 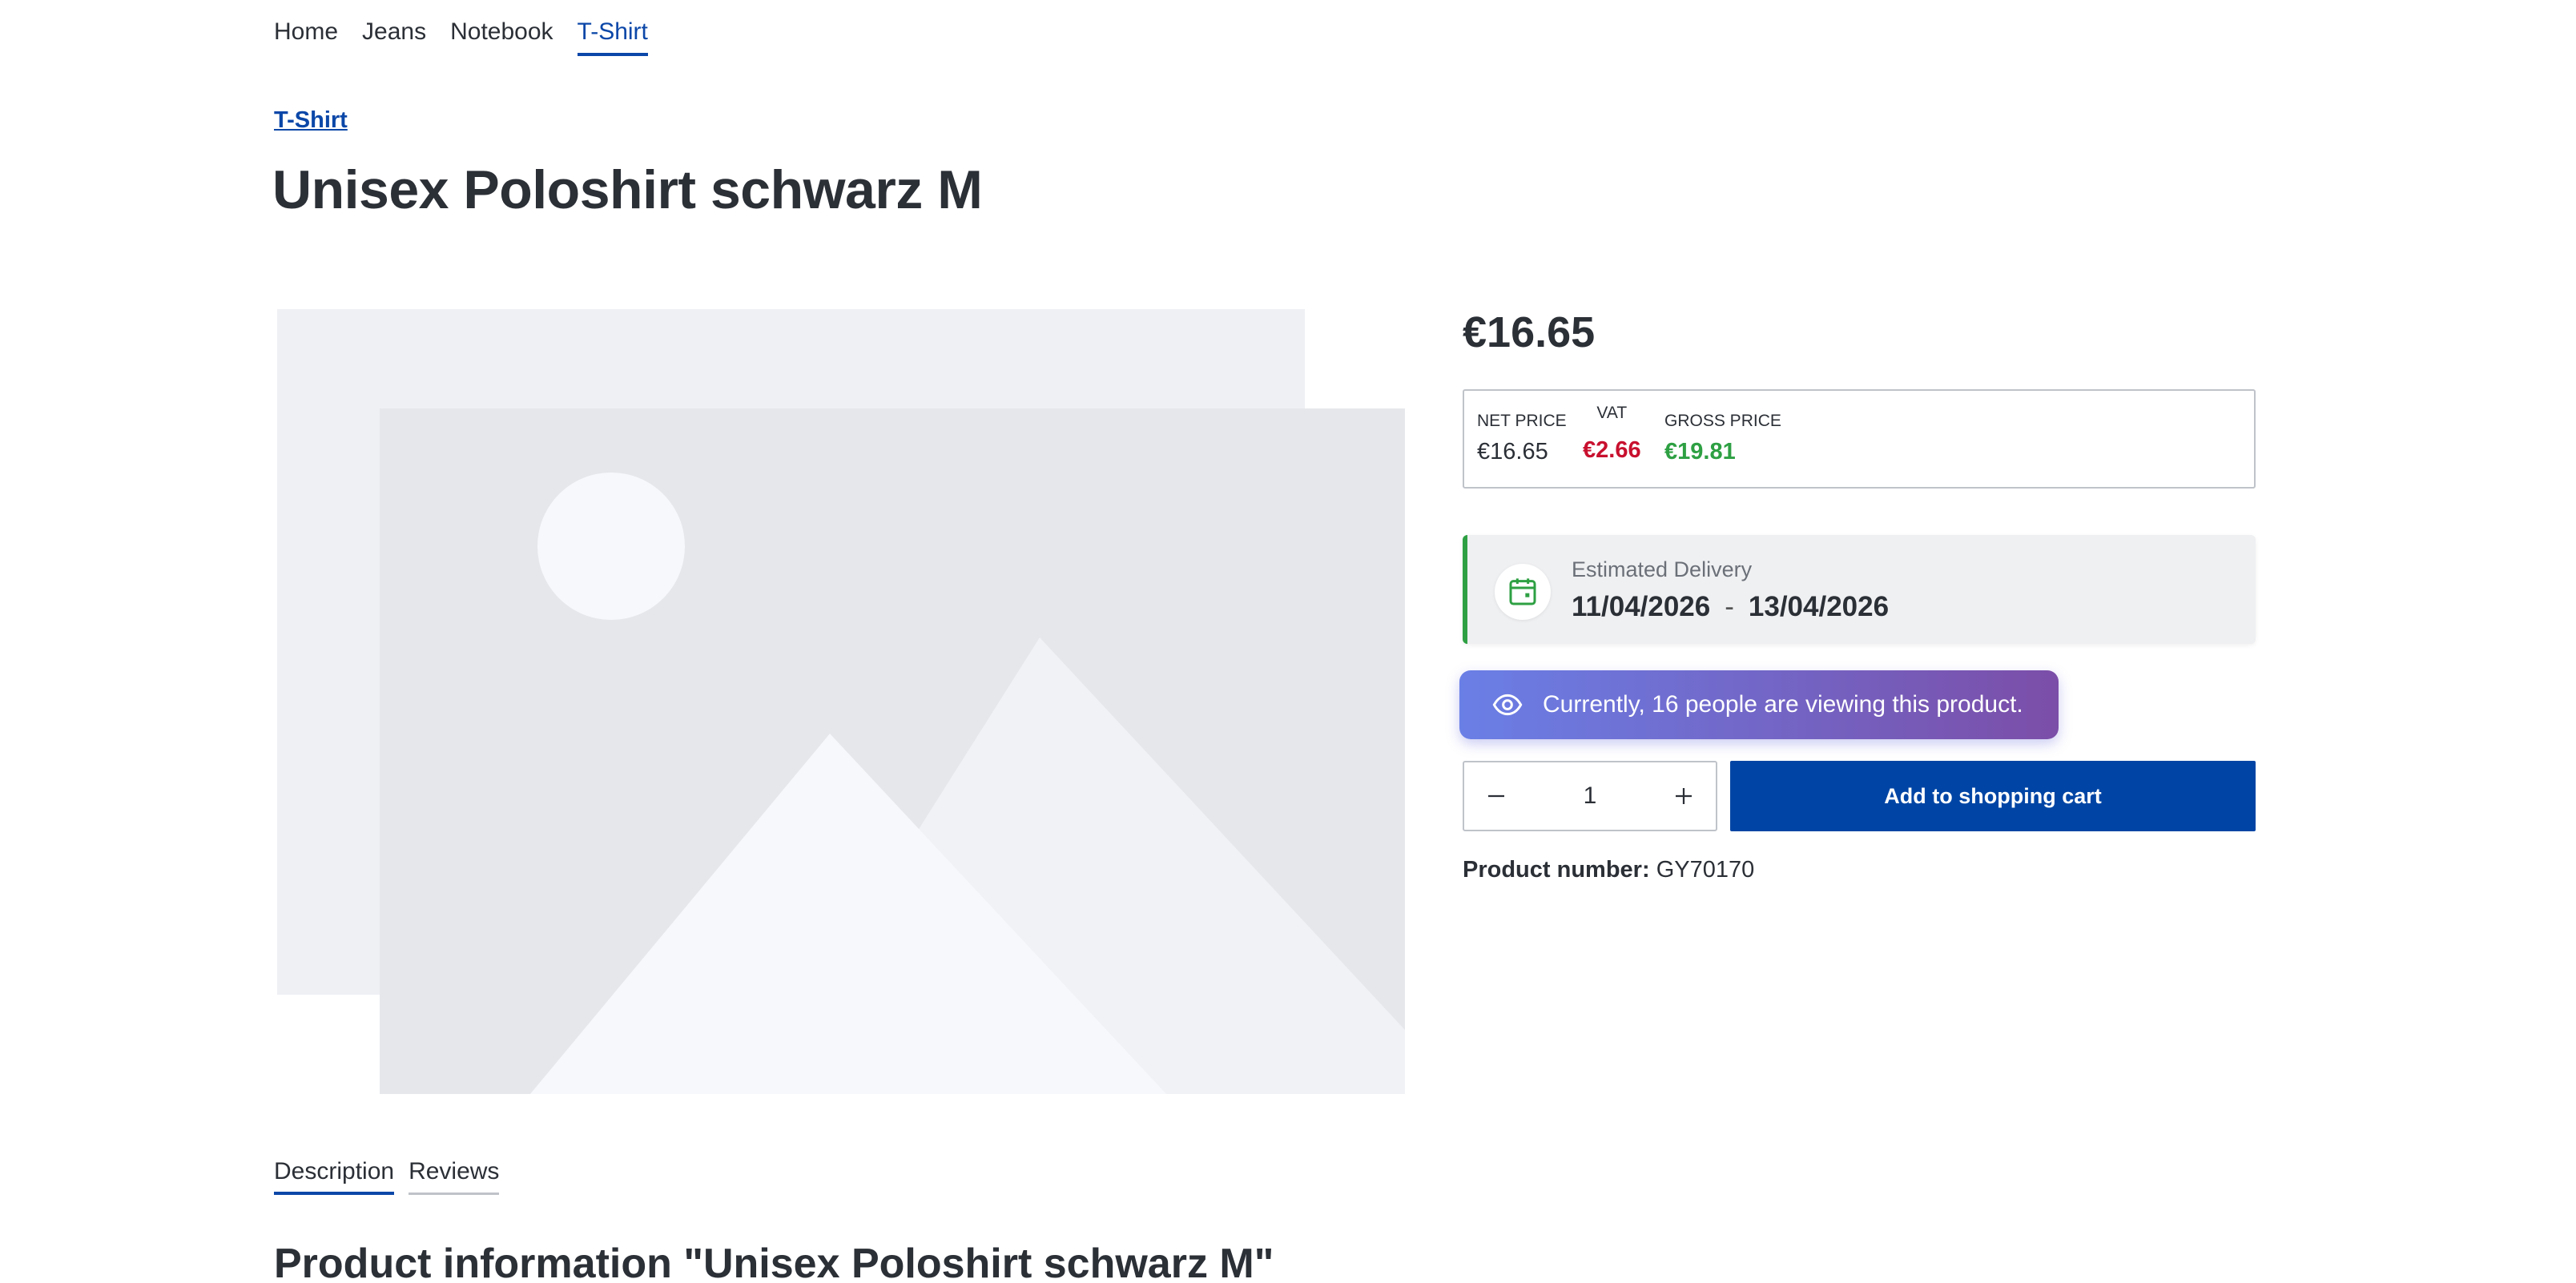 What do you see at coordinates (1522, 421) in the screenshot?
I see `net-price-label: NET PRICE` at bounding box center [1522, 421].